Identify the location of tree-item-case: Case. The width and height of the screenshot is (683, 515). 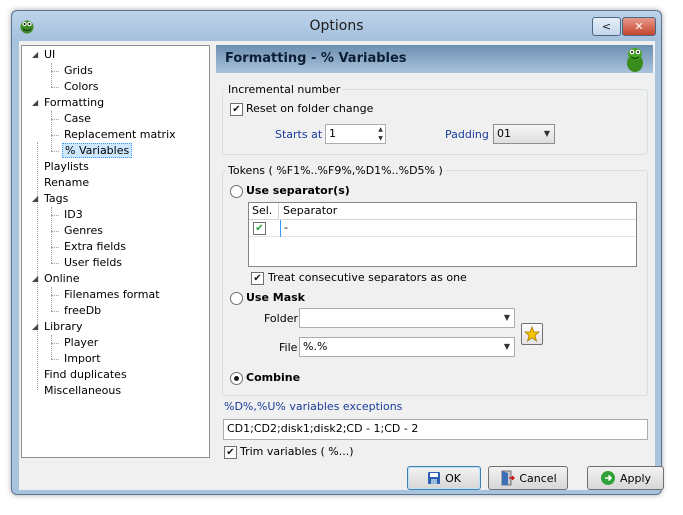
(77, 119).